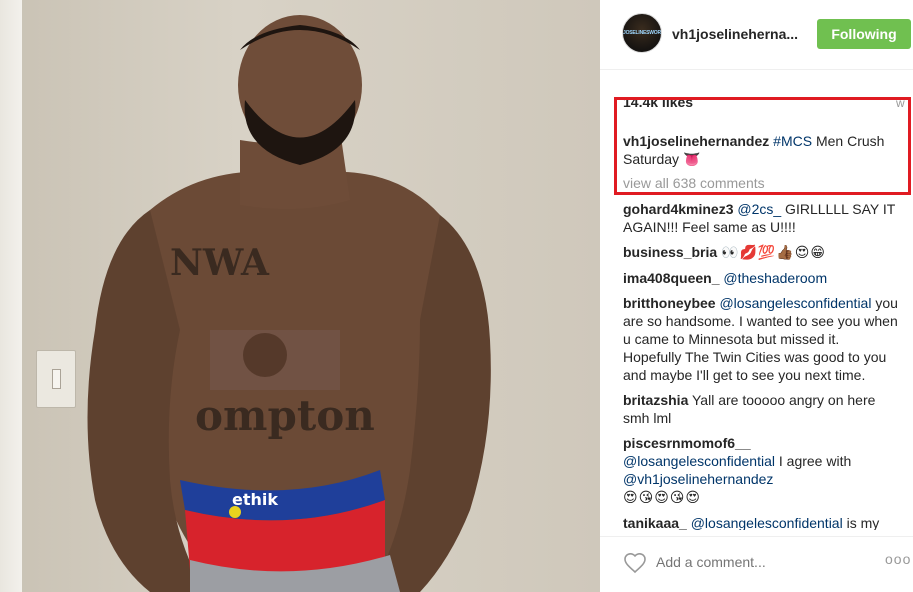 Image resolution: width=913 pixels, height=592 pixels. I want to click on svg-text: NWA, so click(220, 263).